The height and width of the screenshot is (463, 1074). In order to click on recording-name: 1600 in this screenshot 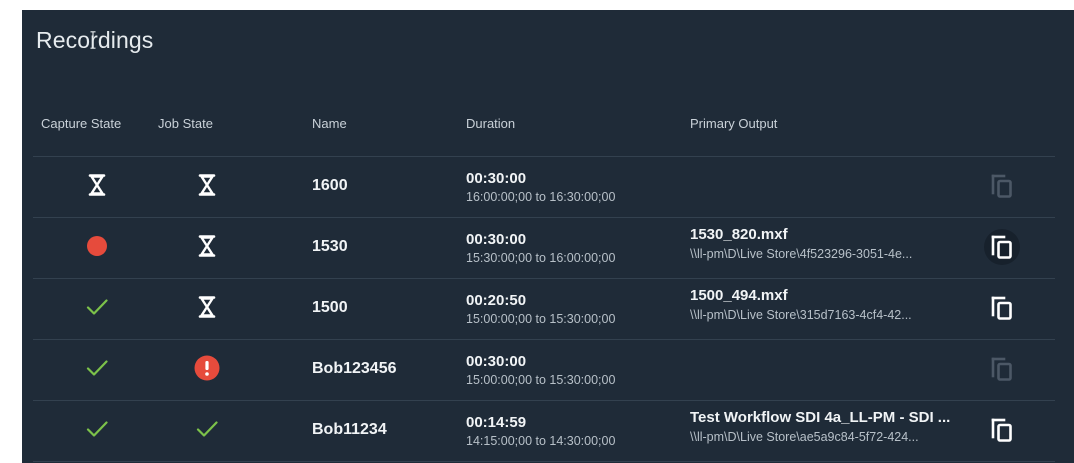, I will do `click(330, 185)`.